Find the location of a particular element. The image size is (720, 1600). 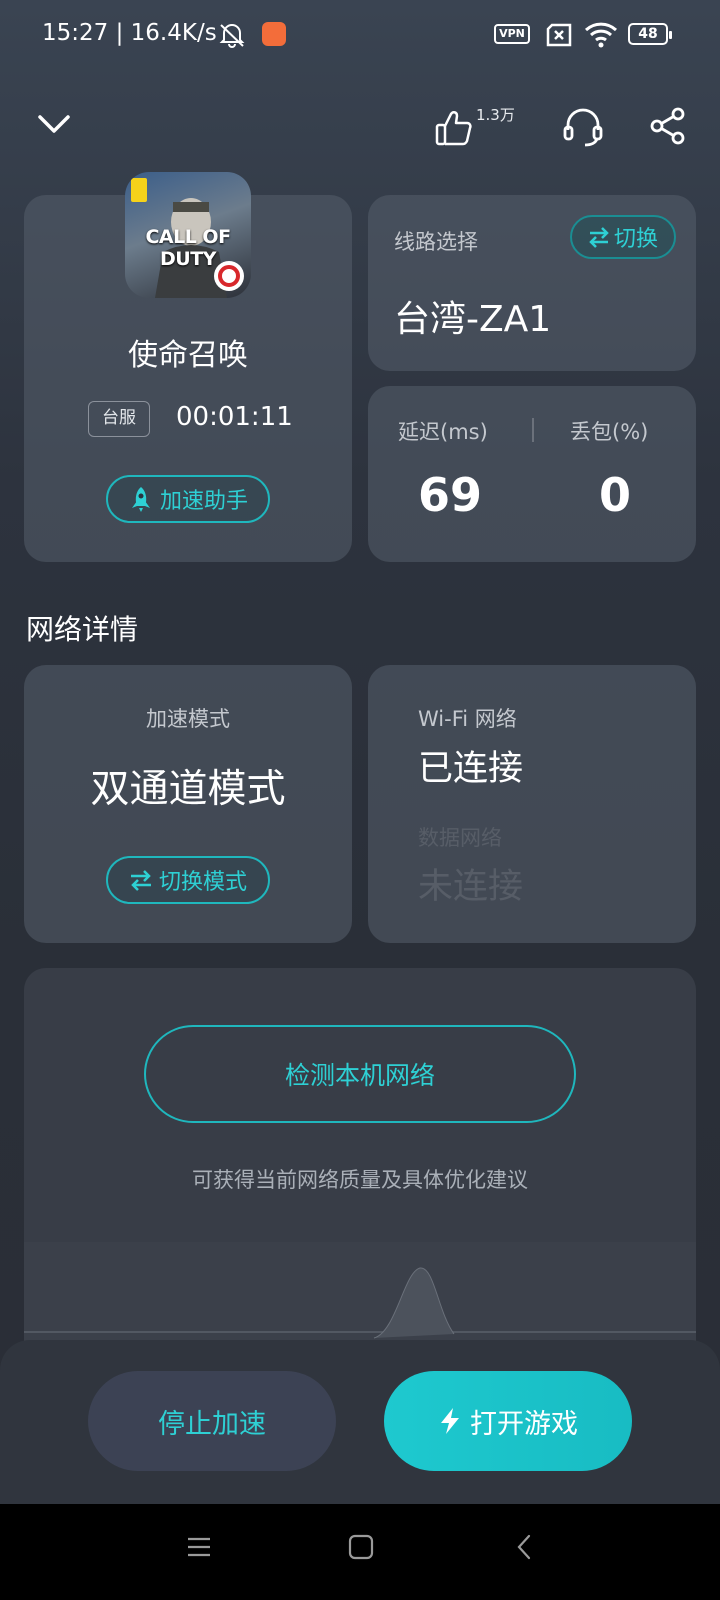

chevron-down-icon is located at coordinates (54, 124).